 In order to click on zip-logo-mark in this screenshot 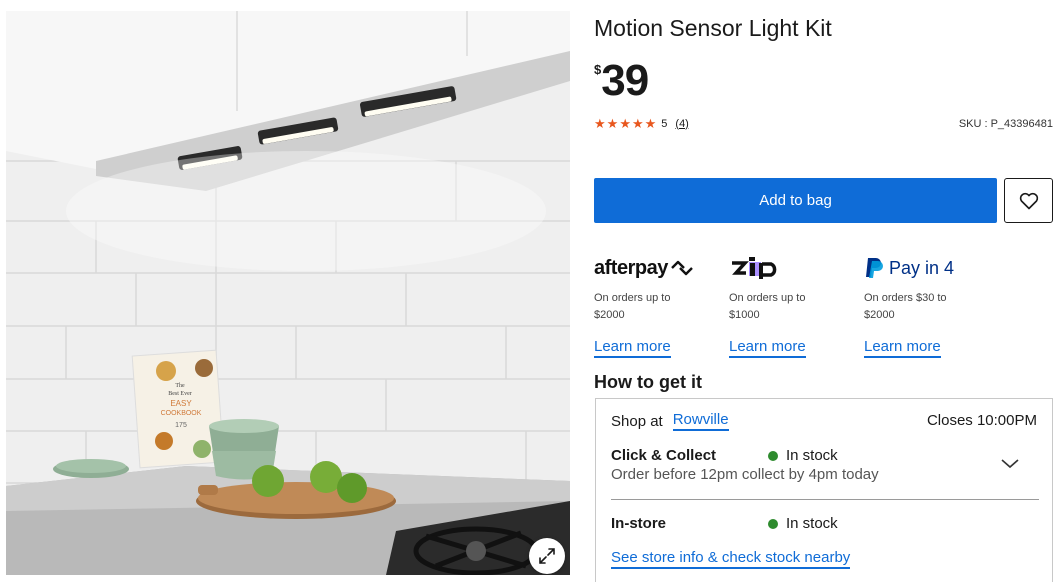, I will do `click(754, 268)`.